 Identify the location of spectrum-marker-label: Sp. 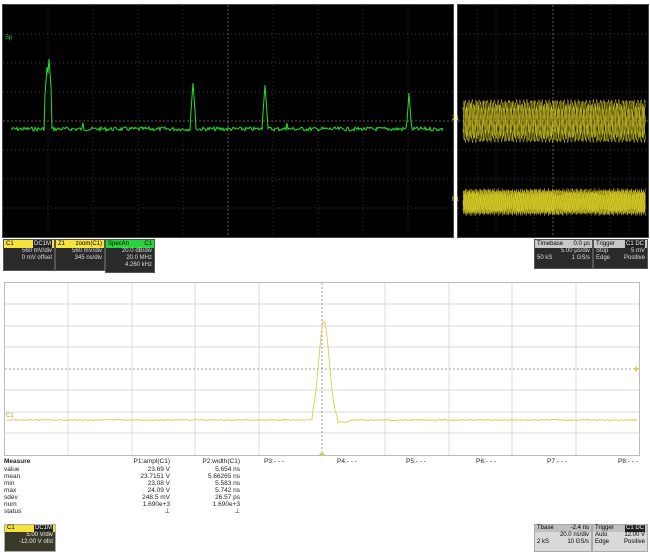
(9, 38).